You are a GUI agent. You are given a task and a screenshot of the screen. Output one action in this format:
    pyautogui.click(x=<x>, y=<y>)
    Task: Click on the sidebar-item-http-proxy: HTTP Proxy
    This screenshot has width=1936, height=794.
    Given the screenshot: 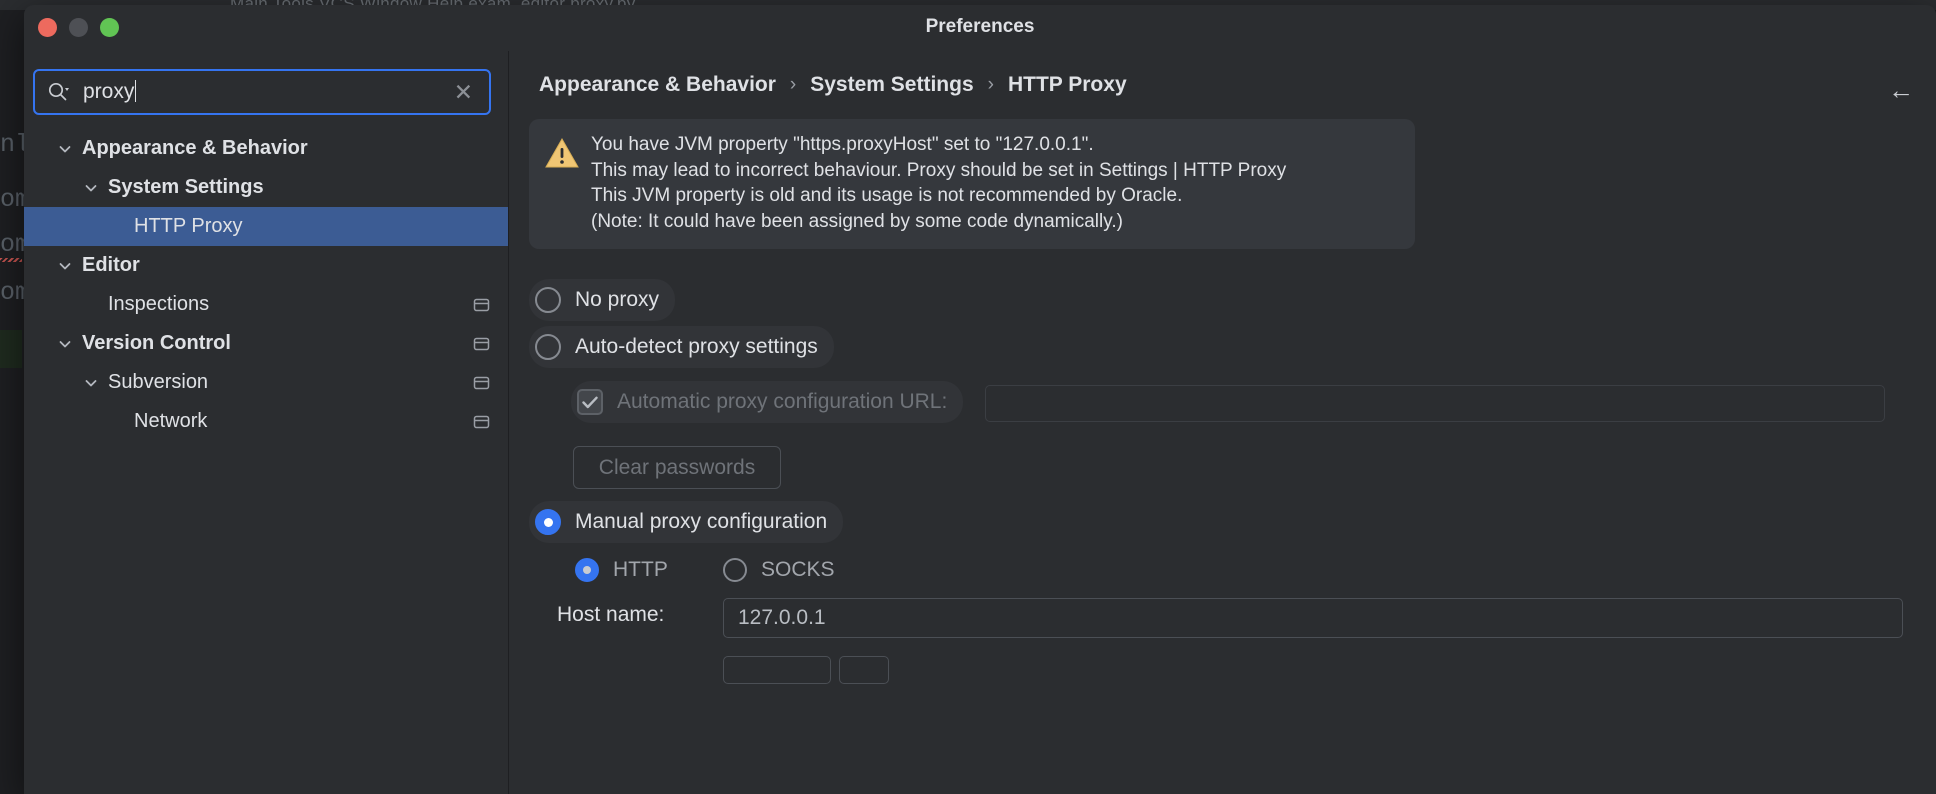 What is the action you would take?
    pyautogui.click(x=266, y=226)
    